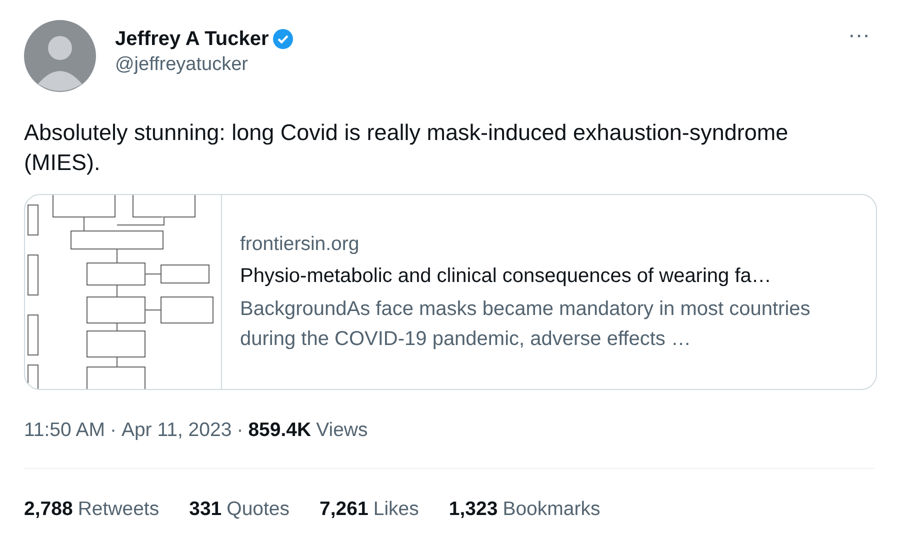 This screenshot has height=544, width=898. What do you see at coordinates (48, 509) in the screenshot?
I see `stat-count: 2,788` at bounding box center [48, 509].